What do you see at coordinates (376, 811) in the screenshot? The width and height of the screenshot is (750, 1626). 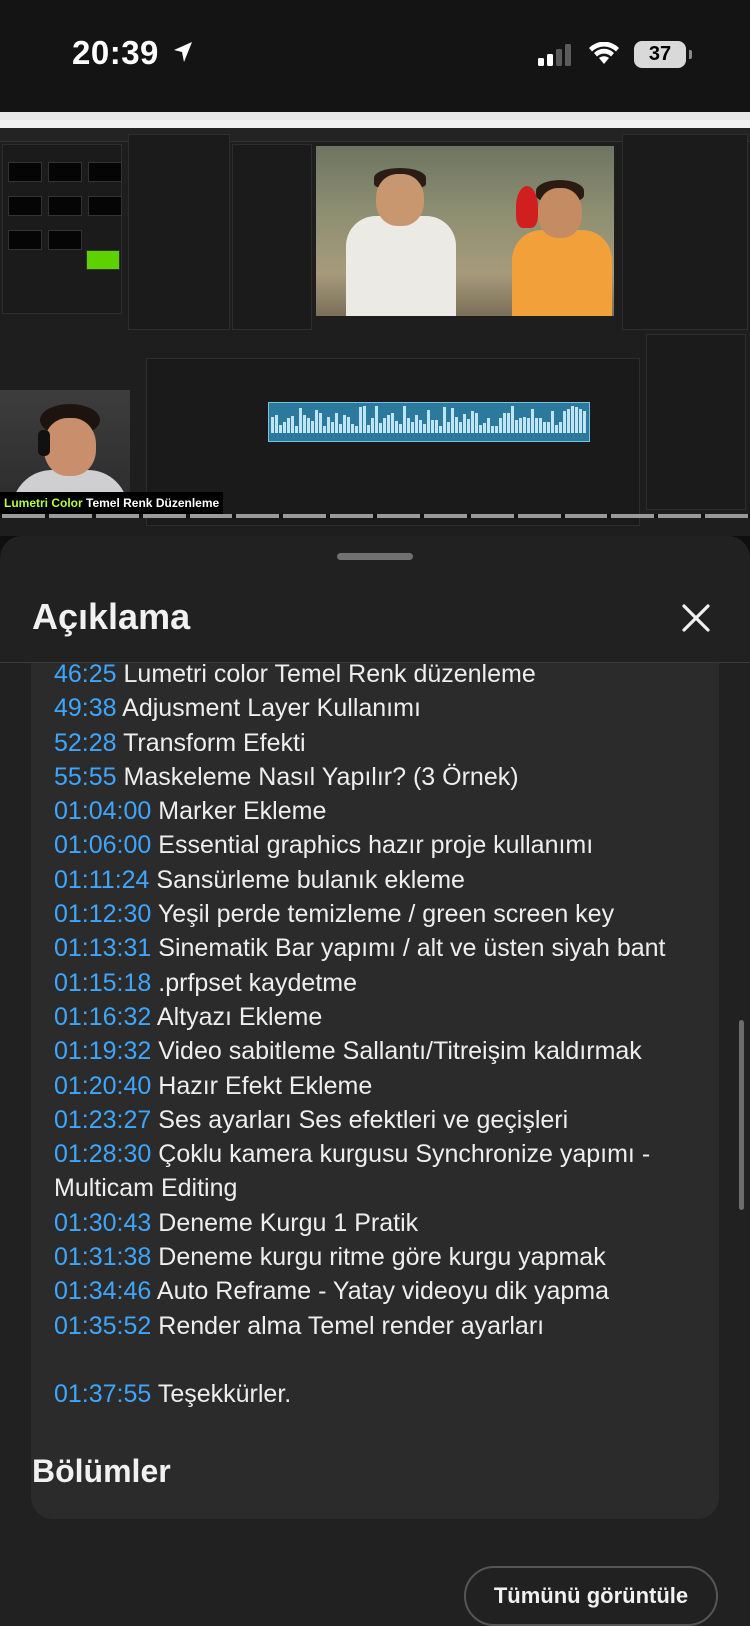 I see `chapter-line: 01:04:00 Marker Ekleme` at bounding box center [376, 811].